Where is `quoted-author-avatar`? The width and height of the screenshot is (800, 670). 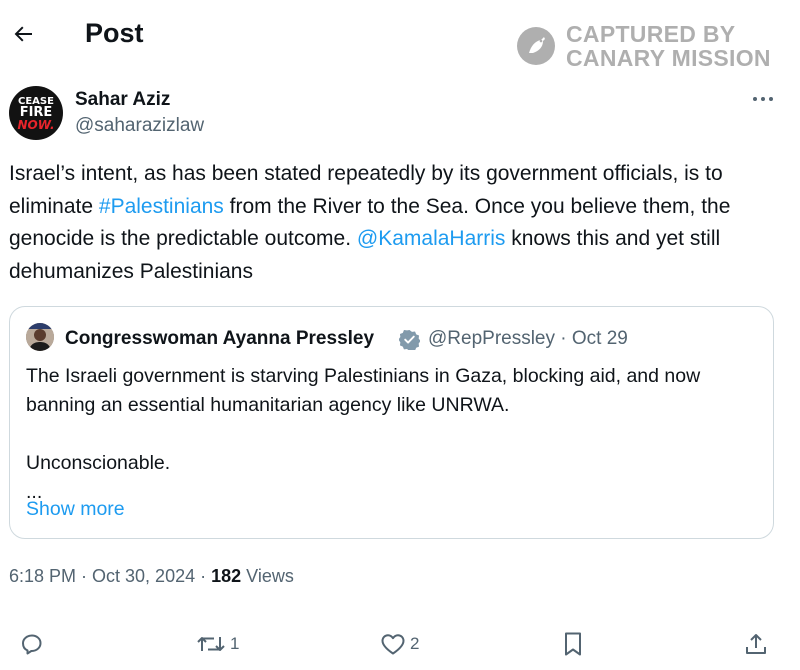 quoted-author-avatar is located at coordinates (40, 337).